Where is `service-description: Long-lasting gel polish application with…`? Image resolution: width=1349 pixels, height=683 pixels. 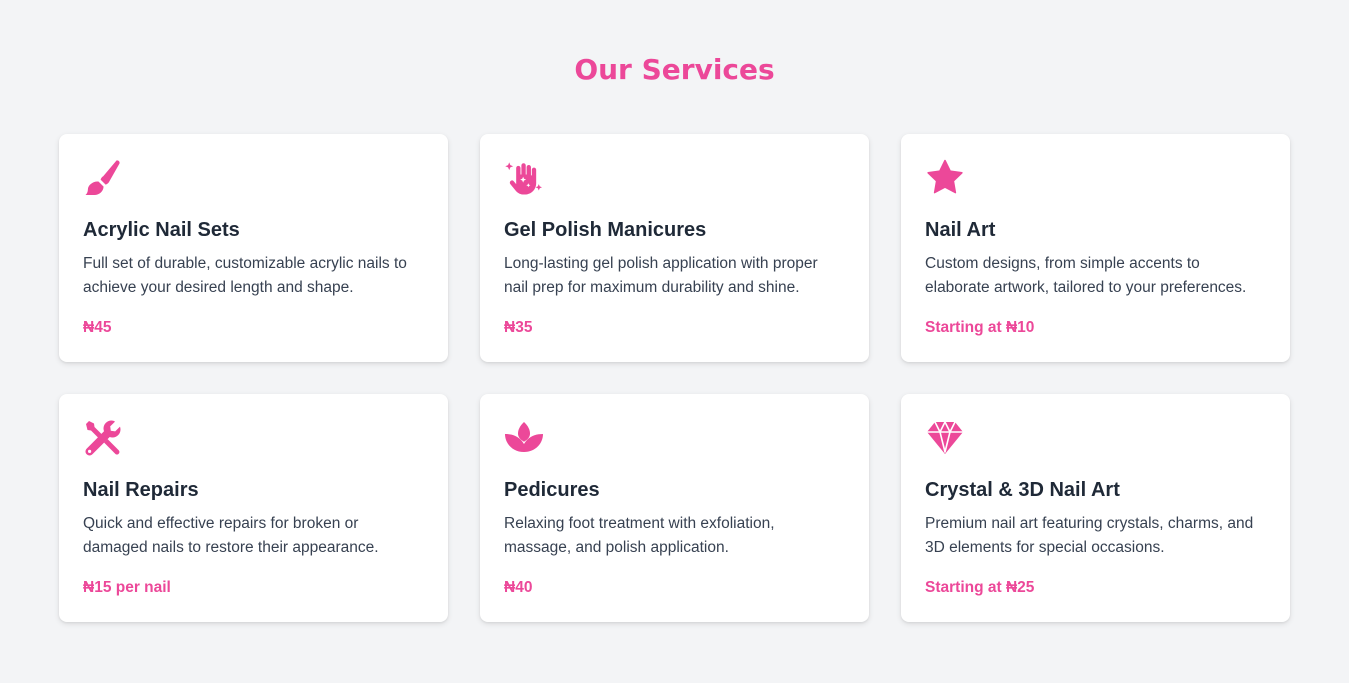 service-description: Long-lasting gel polish application with… is located at coordinates (661, 275).